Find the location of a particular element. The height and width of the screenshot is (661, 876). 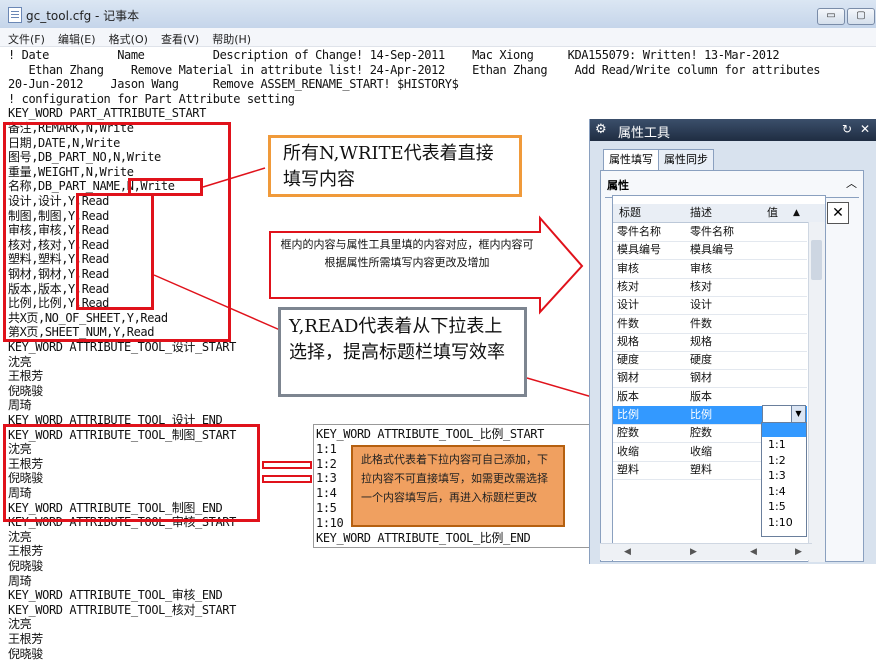

row-title: 塑料 is located at coordinates (628, 469).